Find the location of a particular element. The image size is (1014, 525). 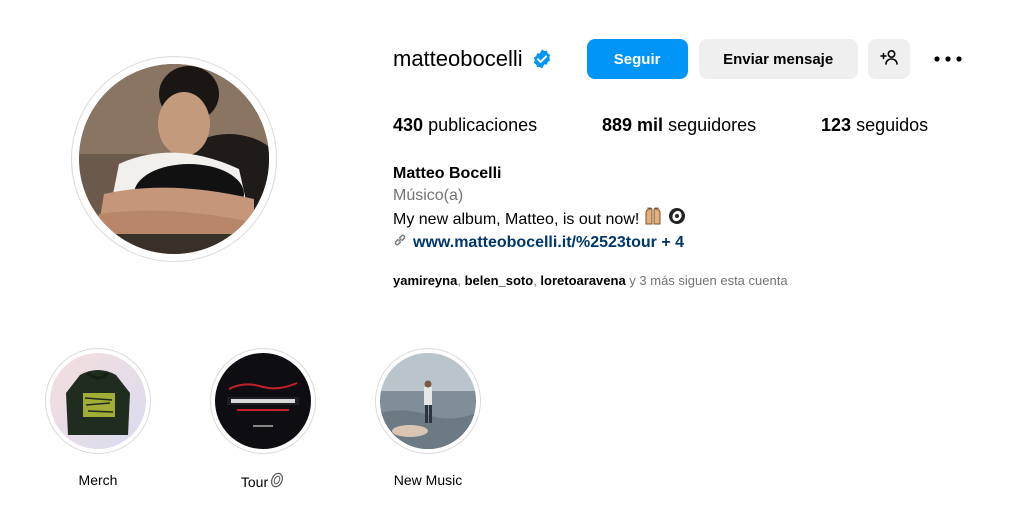

add-user-button is located at coordinates (888, 59).